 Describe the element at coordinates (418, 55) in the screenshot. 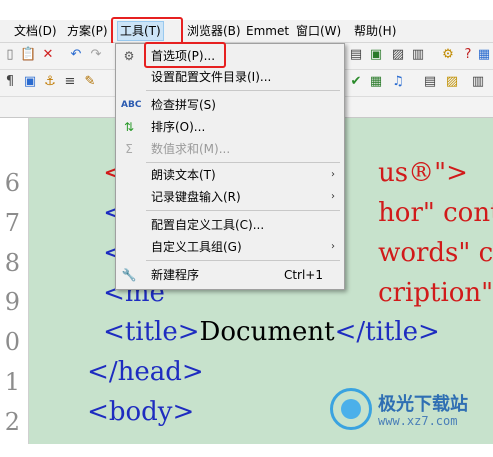

I see `layout-icon: ▥` at that location.